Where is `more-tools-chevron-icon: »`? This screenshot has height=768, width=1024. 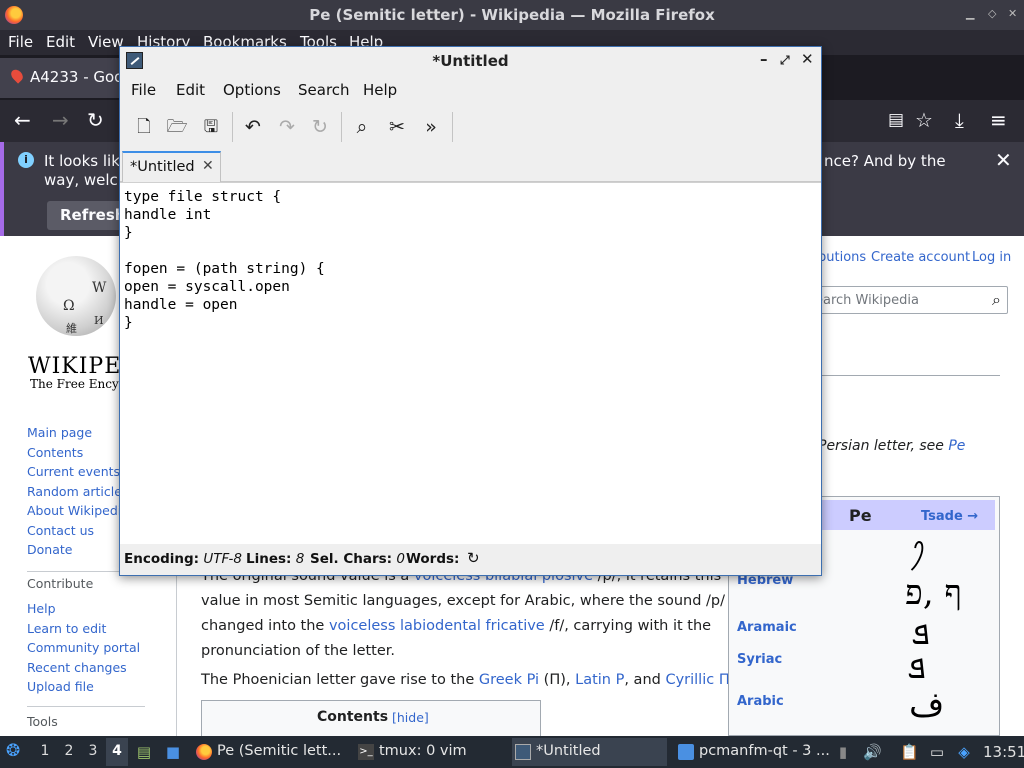
more-tools-chevron-icon: » is located at coordinates (431, 127).